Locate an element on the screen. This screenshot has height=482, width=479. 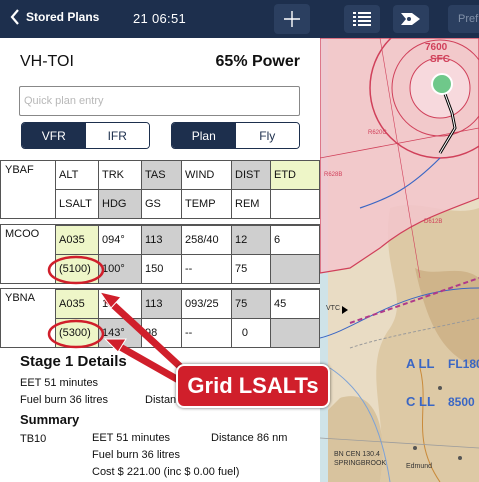
leg2-etd: 45 is located at coordinates (295, 304).